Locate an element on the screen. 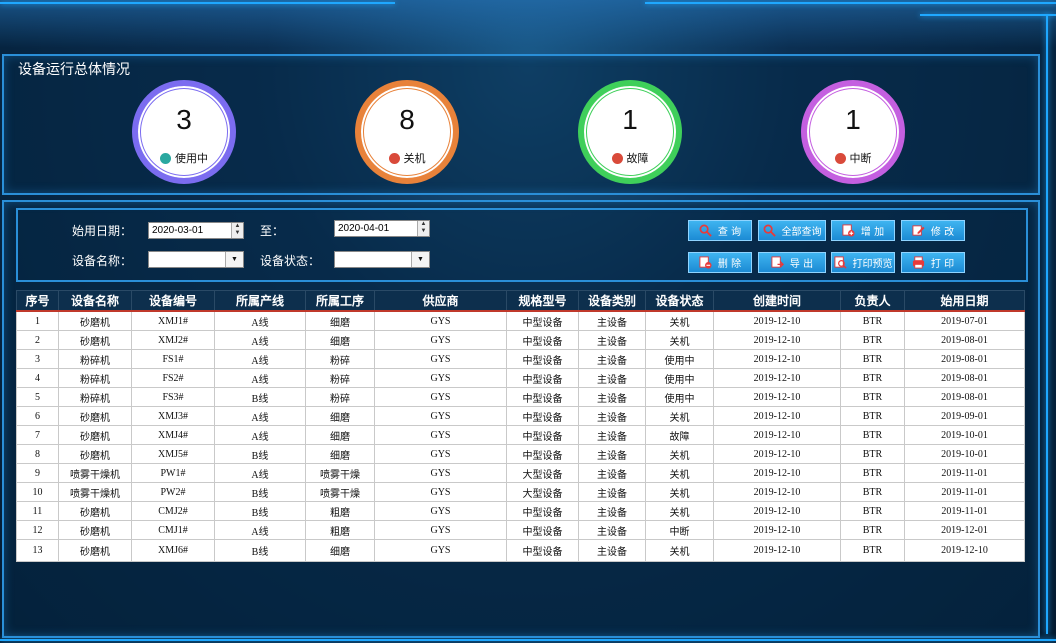 The image size is (1056, 643). column-header: 设备名称 is located at coordinates (95, 301).